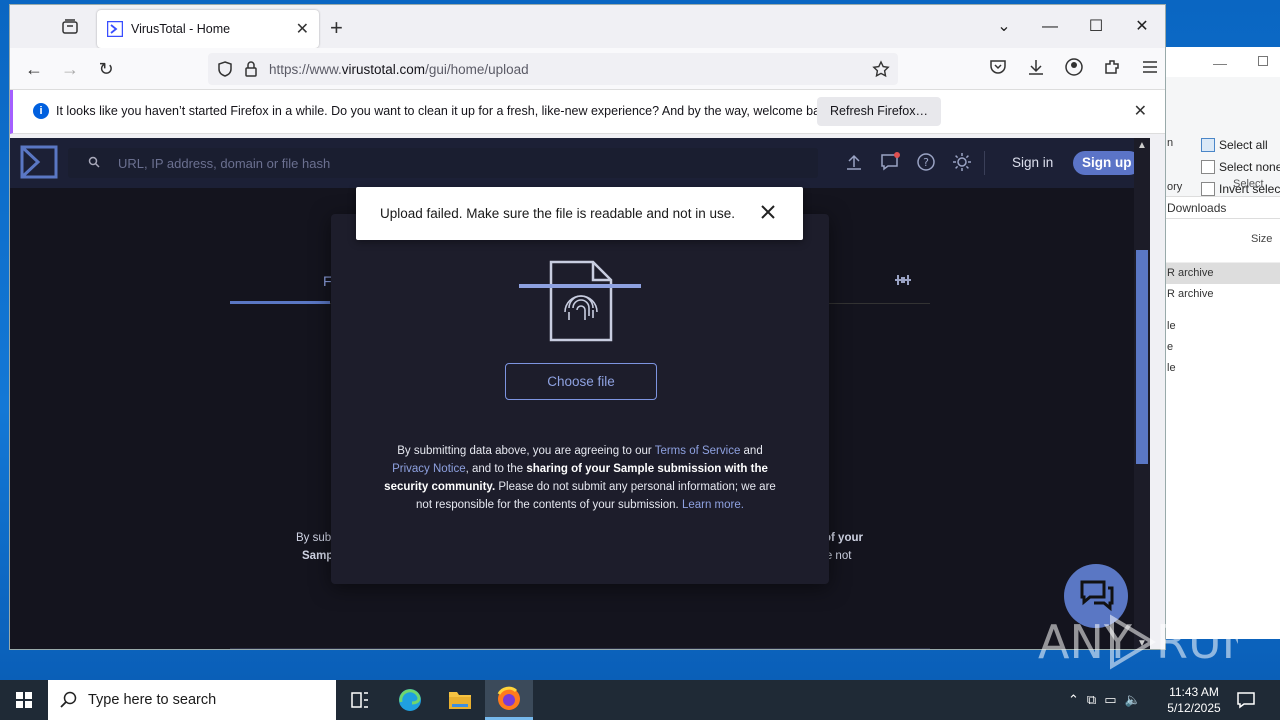  I want to click on notification-close-icon: ✕, so click(1140, 111).